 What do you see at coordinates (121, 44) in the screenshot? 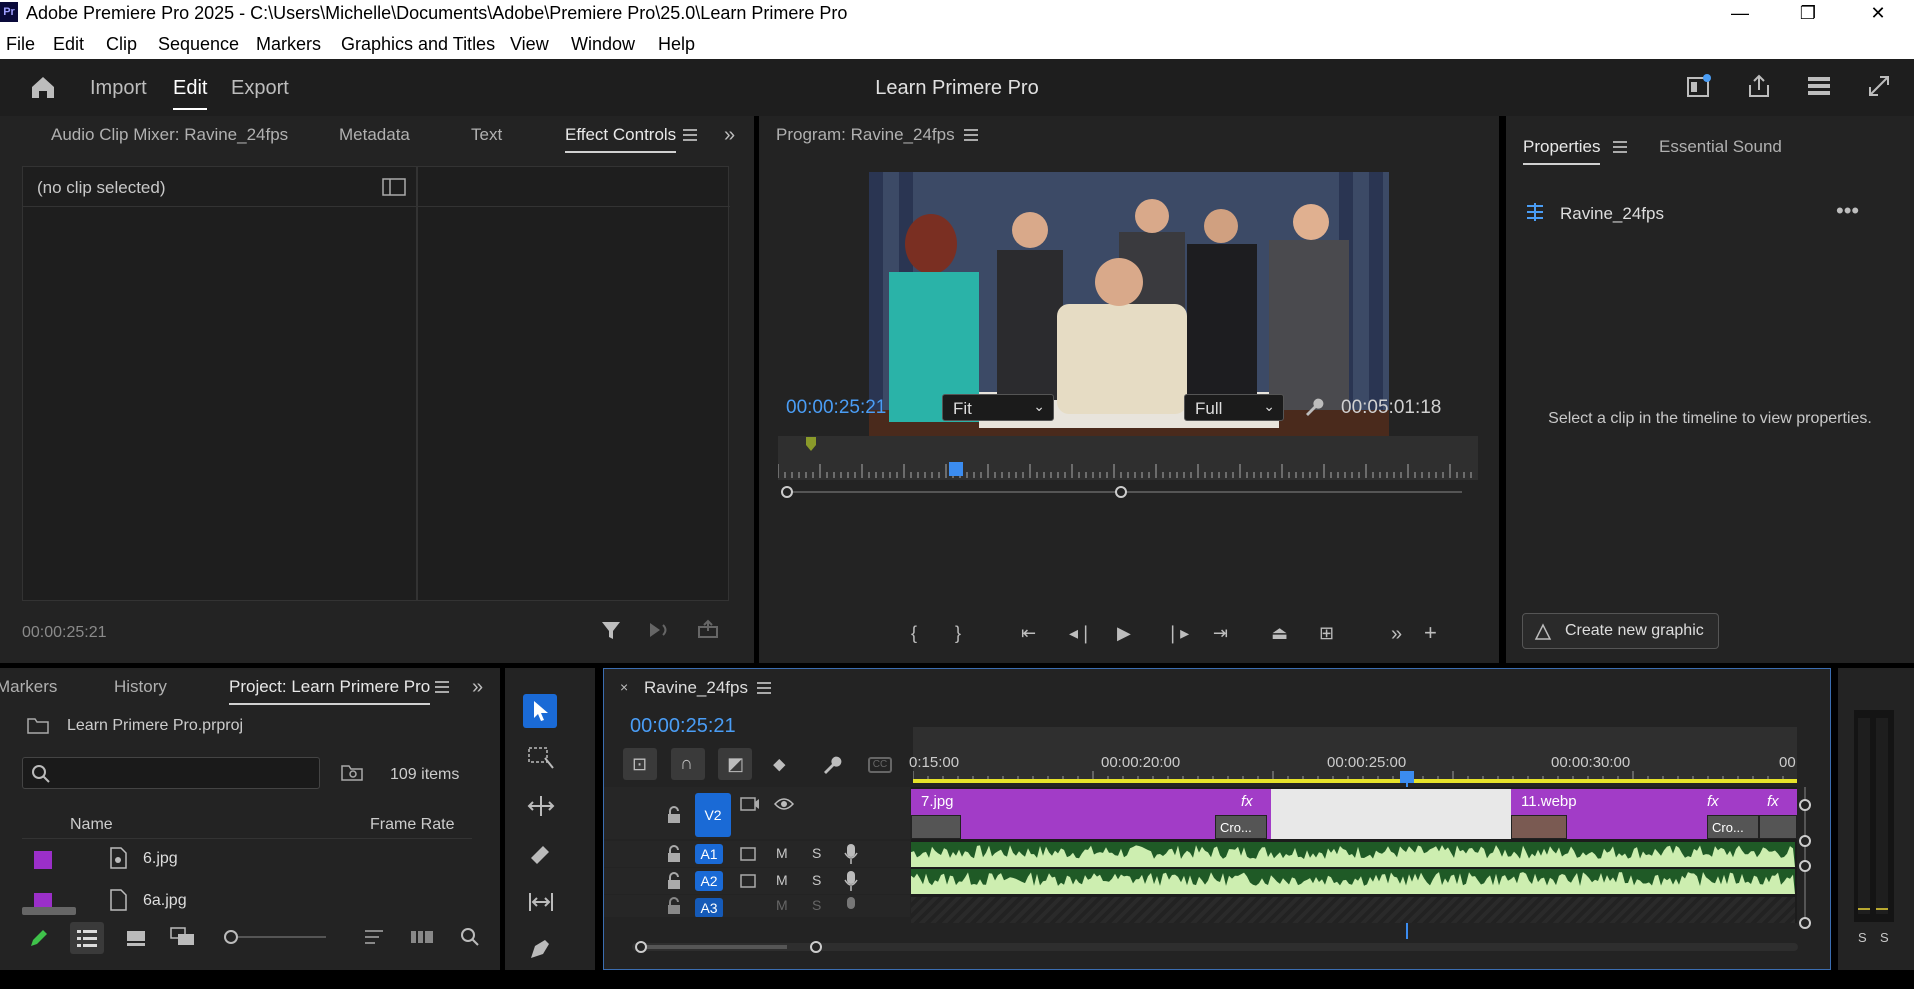
I see `menu-clip: Clip` at bounding box center [121, 44].